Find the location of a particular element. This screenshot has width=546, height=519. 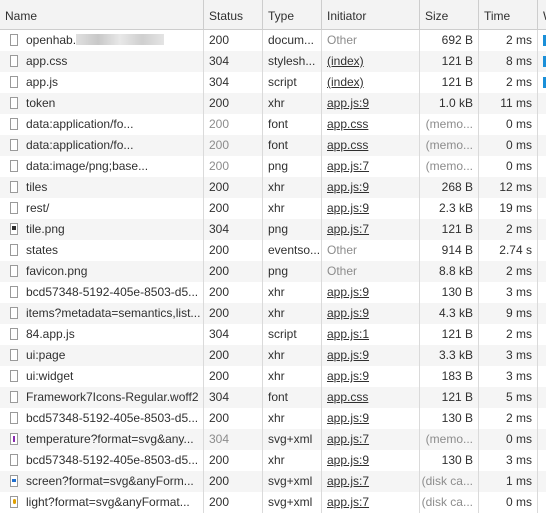

size-cell: 130 B is located at coordinates (449, 418).